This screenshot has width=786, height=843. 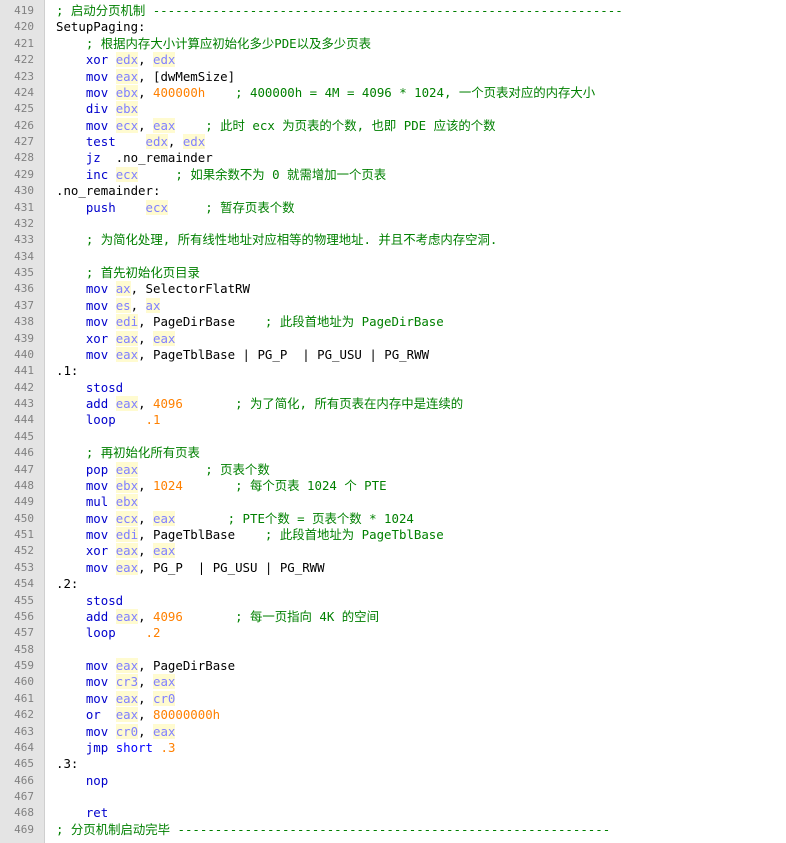 I want to click on code-line: 442 stosd, so click(x=393, y=388).